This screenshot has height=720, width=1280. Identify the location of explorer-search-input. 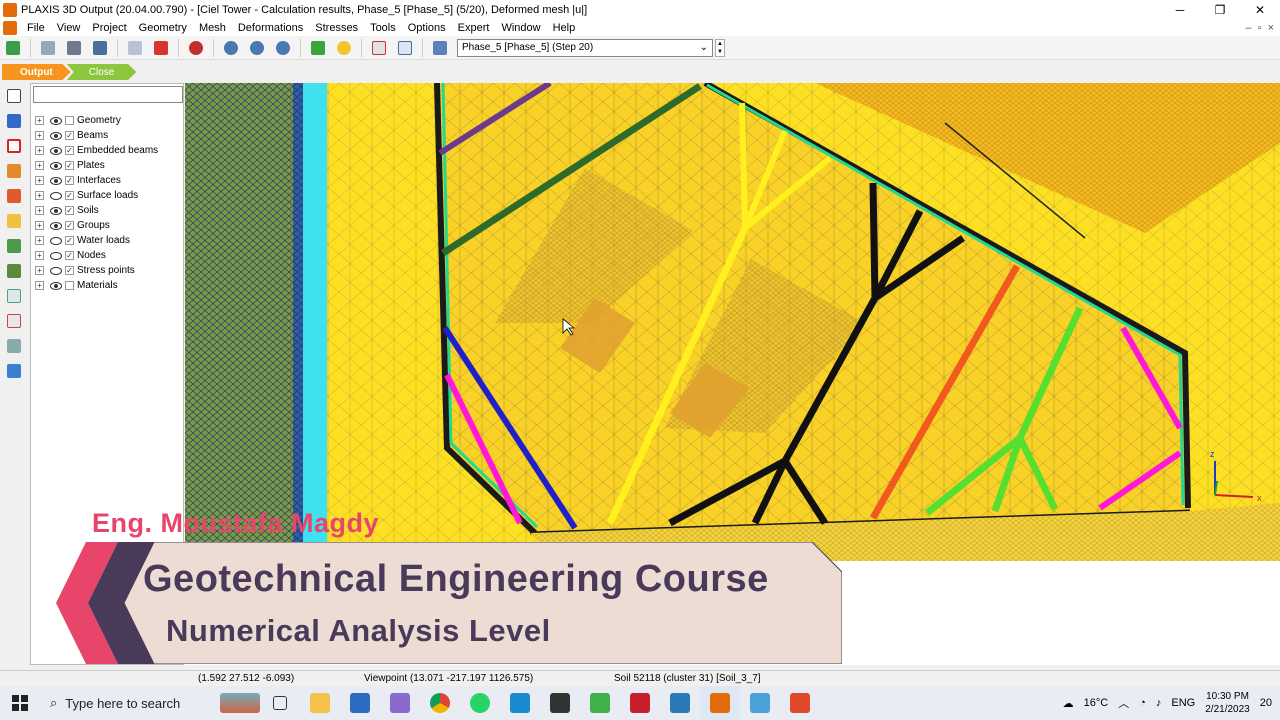
(108, 94).